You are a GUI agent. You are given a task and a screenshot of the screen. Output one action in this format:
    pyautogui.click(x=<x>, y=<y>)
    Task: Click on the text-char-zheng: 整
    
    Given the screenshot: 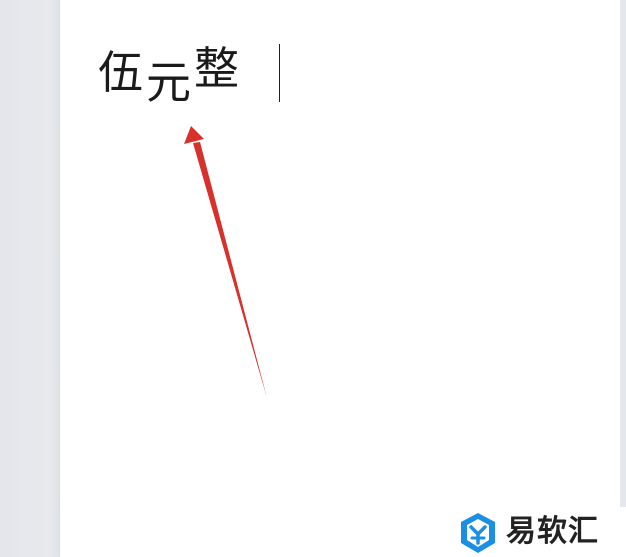 What is the action you would take?
    pyautogui.click(x=217, y=68)
    